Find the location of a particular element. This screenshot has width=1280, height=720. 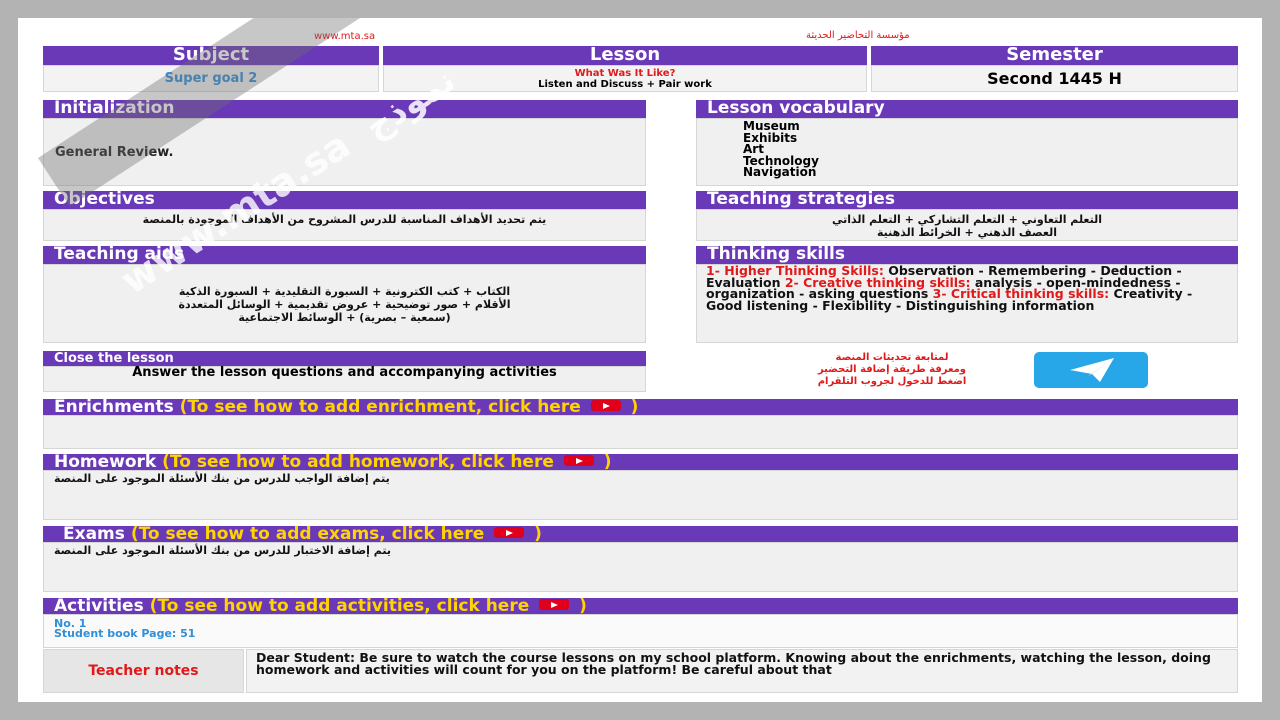

close-header: Close the lesson is located at coordinates (344, 358).